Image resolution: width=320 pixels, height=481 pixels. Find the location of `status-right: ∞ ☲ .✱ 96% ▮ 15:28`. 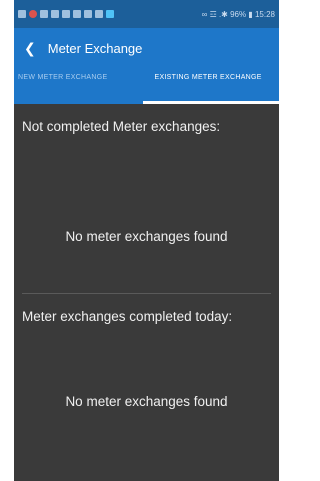

status-right: ∞ ☲ .✱ 96% ▮ 15:28 is located at coordinates (238, 14).